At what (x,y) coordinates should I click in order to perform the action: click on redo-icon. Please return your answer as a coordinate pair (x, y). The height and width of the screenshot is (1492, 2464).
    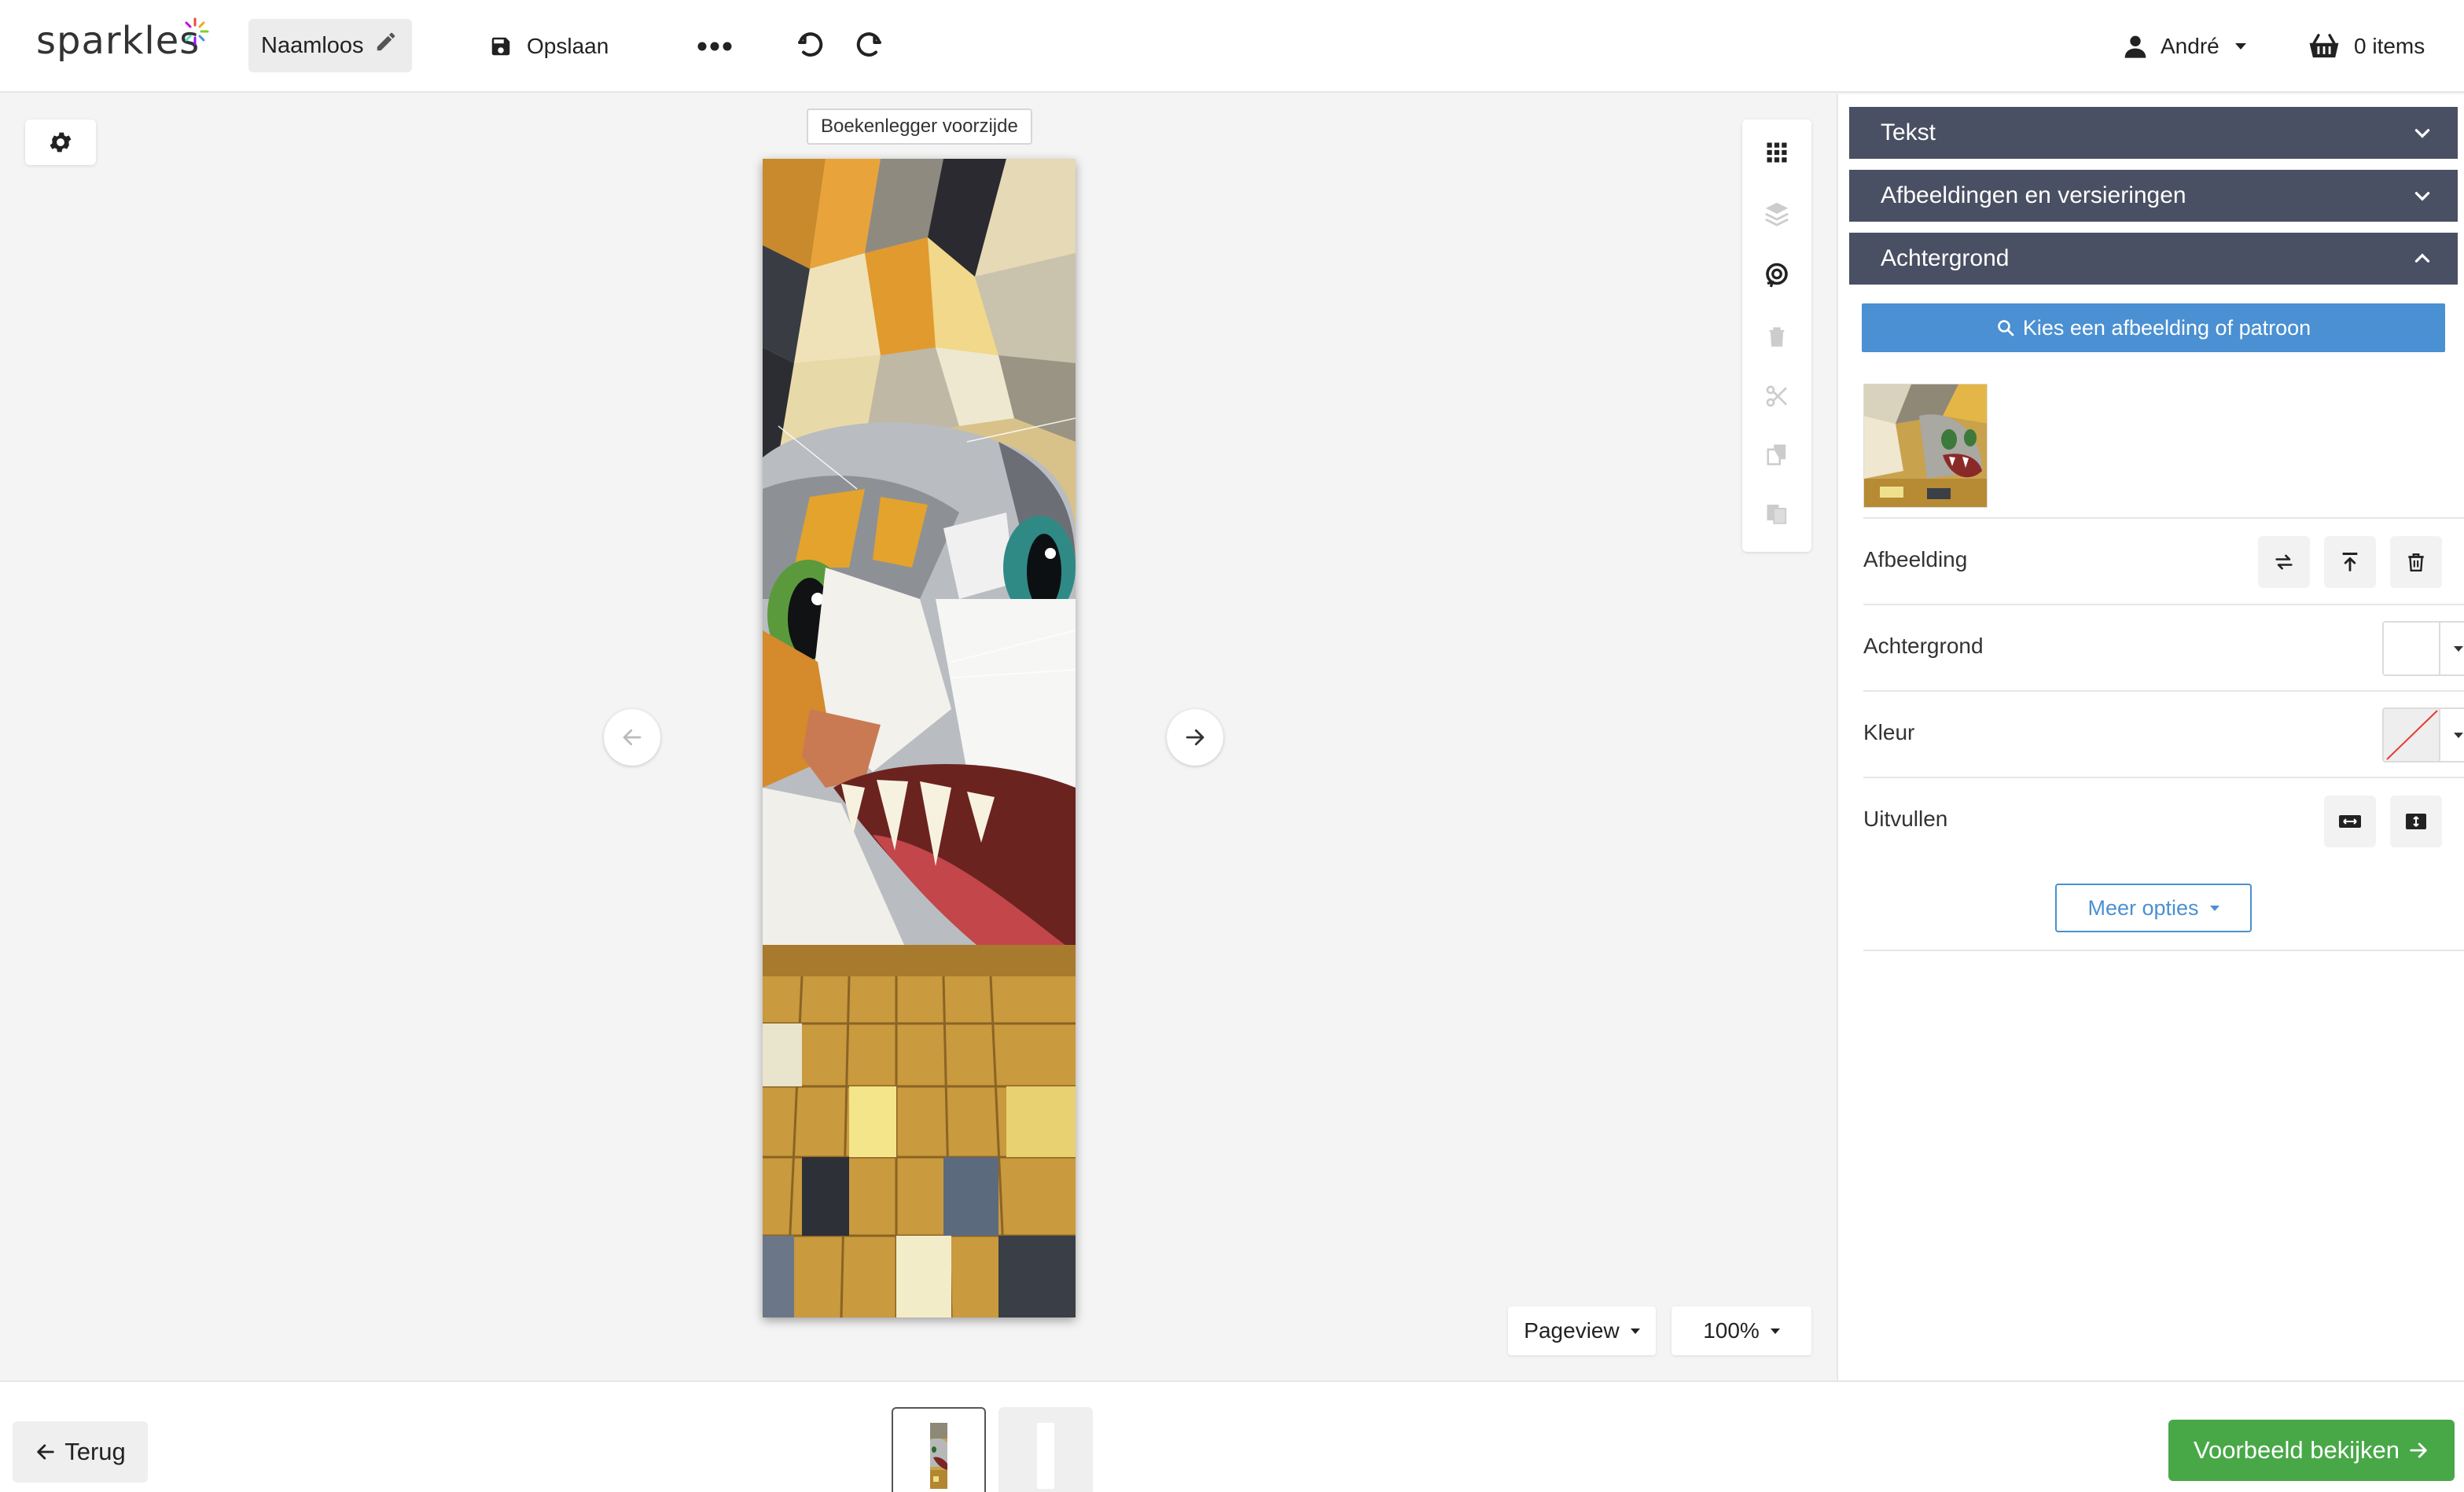
    Looking at the image, I should click on (868, 44).